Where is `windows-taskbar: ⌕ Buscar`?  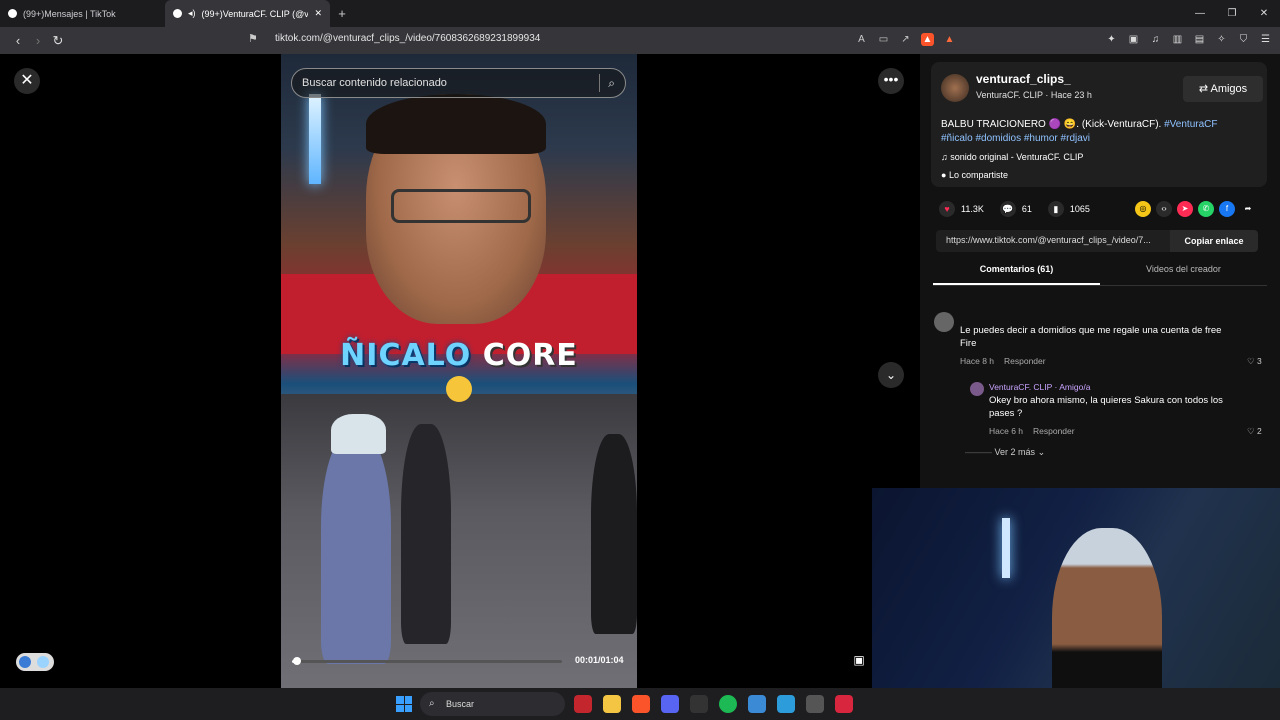
windows-taskbar: ⌕ Buscar is located at coordinates (640, 704).